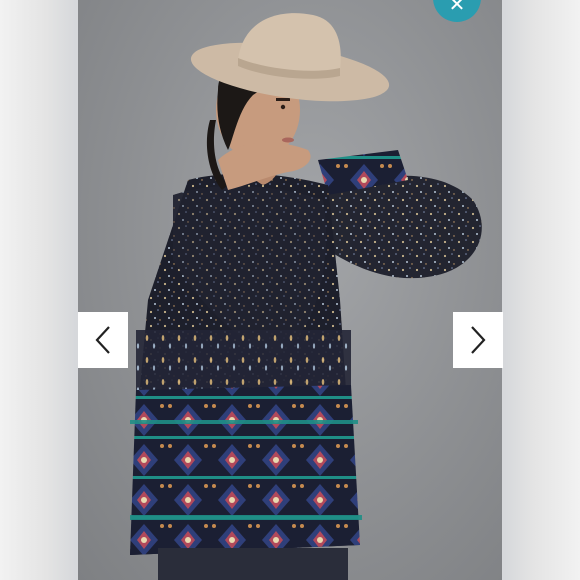 The image size is (580, 580). I want to click on next-image-button, so click(478, 340).